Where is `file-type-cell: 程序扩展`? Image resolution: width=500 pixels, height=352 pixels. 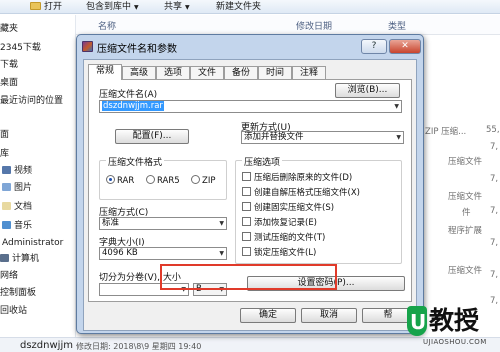
file-type-cell: 程序扩展 is located at coordinates (465, 231).